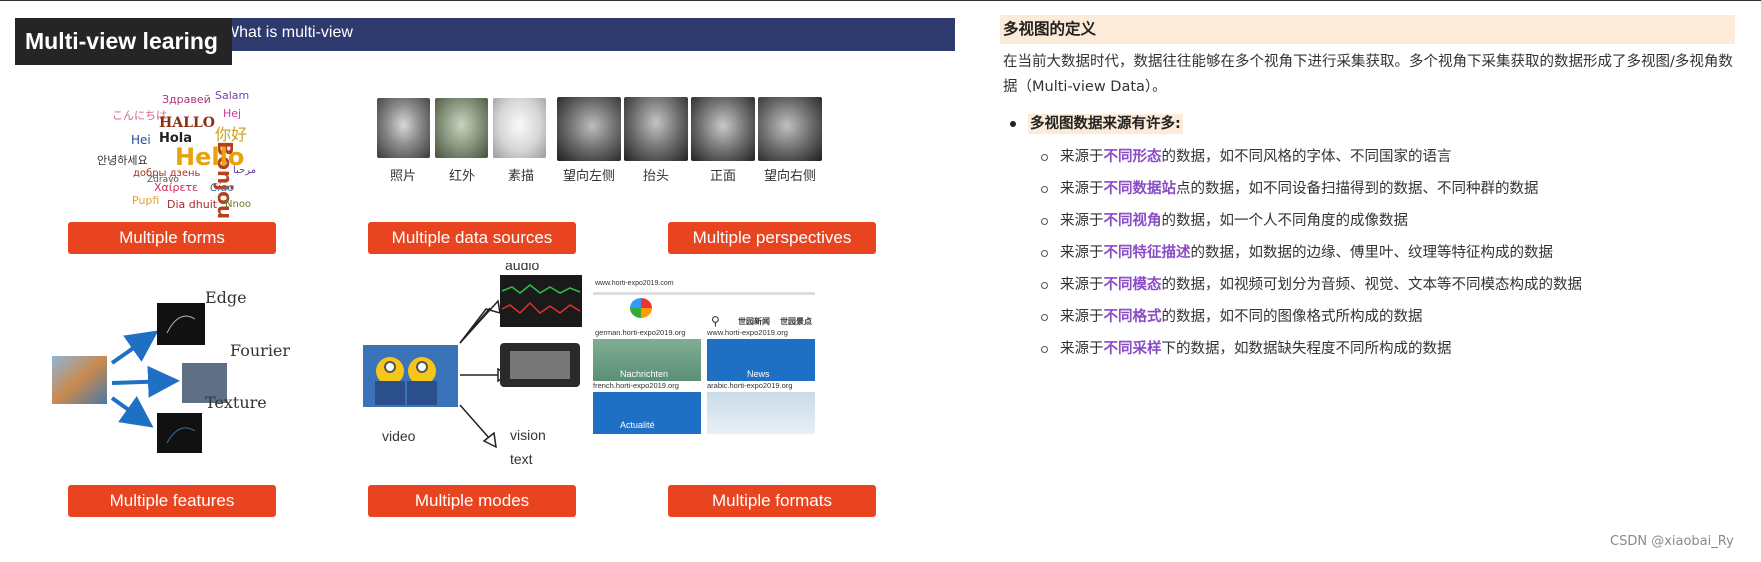 The width and height of the screenshot is (1761, 562). What do you see at coordinates (589, 176) in the screenshot?
I see `perspective-label: 望向左侧` at bounding box center [589, 176].